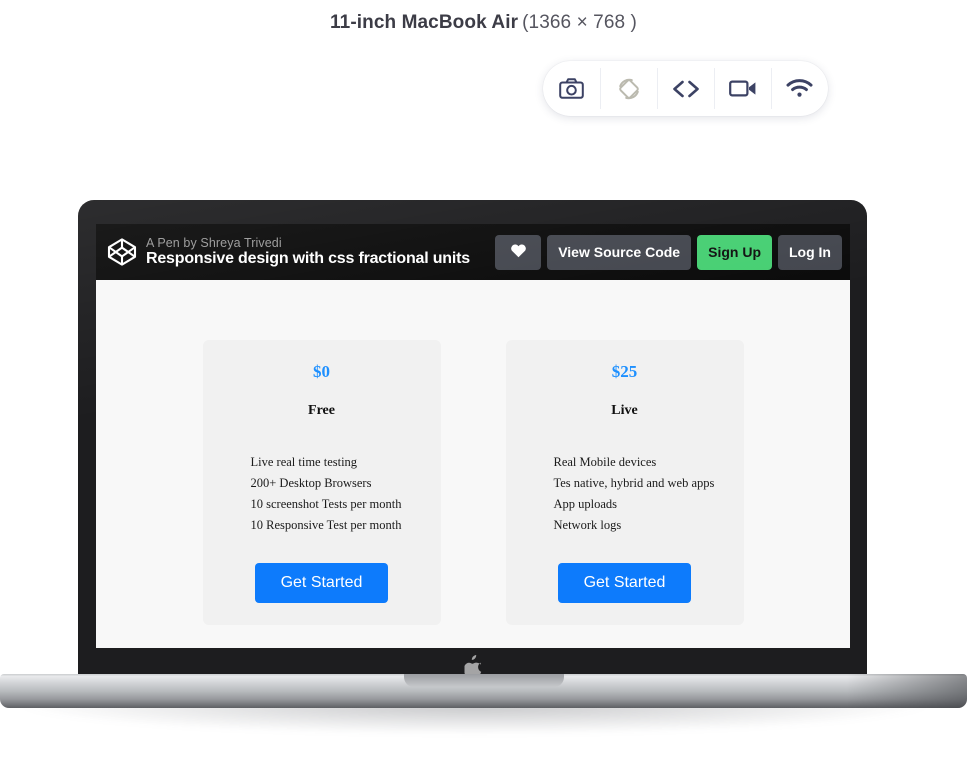 The height and width of the screenshot is (761, 967). I want to click on video-camera-icon, so click(742, 88).